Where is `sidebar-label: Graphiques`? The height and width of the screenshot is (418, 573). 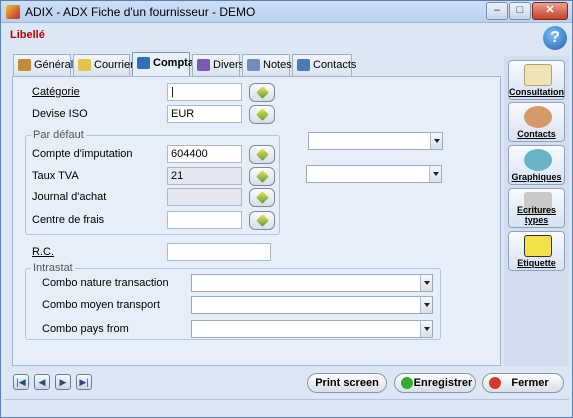
sidebar-label: Graphiques is located at coordinates (536, 177).